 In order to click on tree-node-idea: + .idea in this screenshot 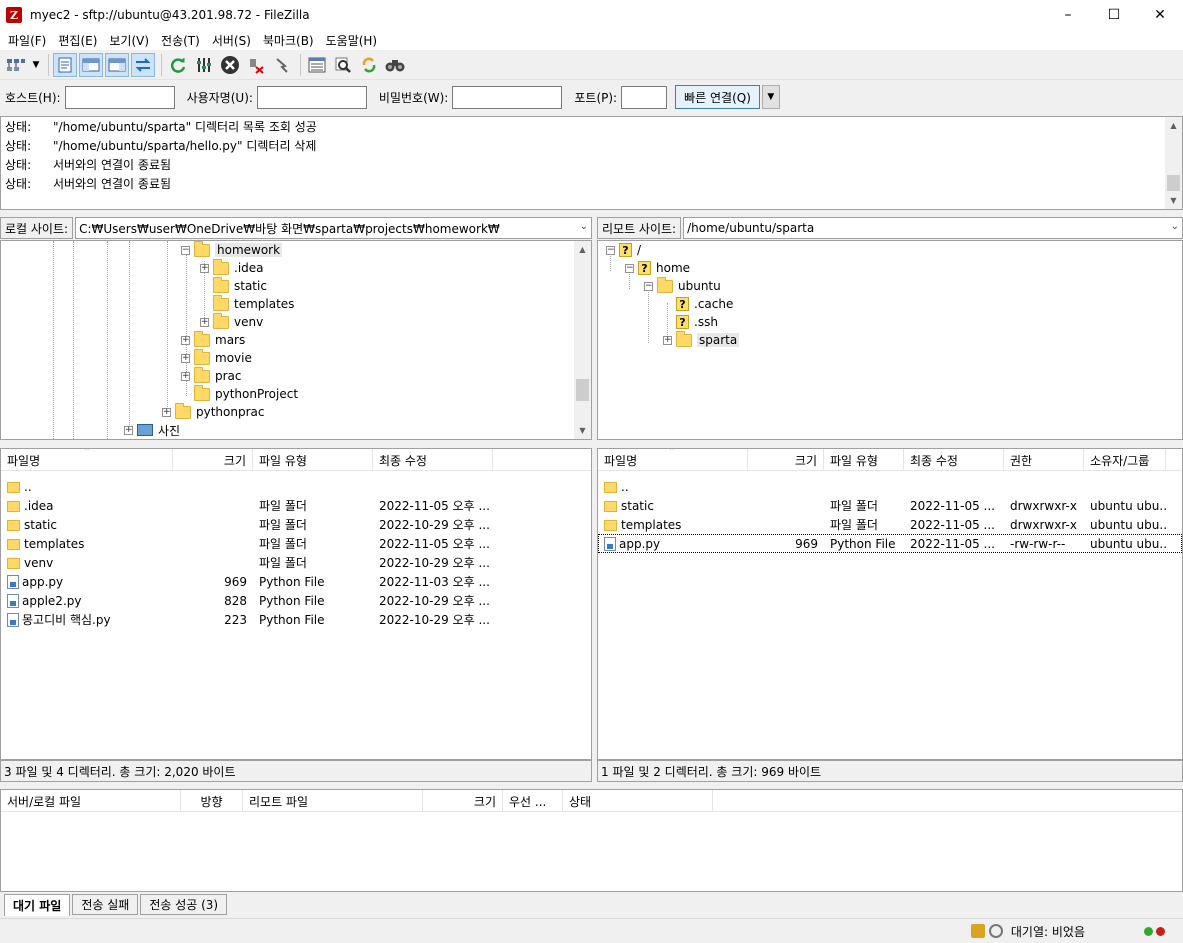, I will do `click(232, 267)`.